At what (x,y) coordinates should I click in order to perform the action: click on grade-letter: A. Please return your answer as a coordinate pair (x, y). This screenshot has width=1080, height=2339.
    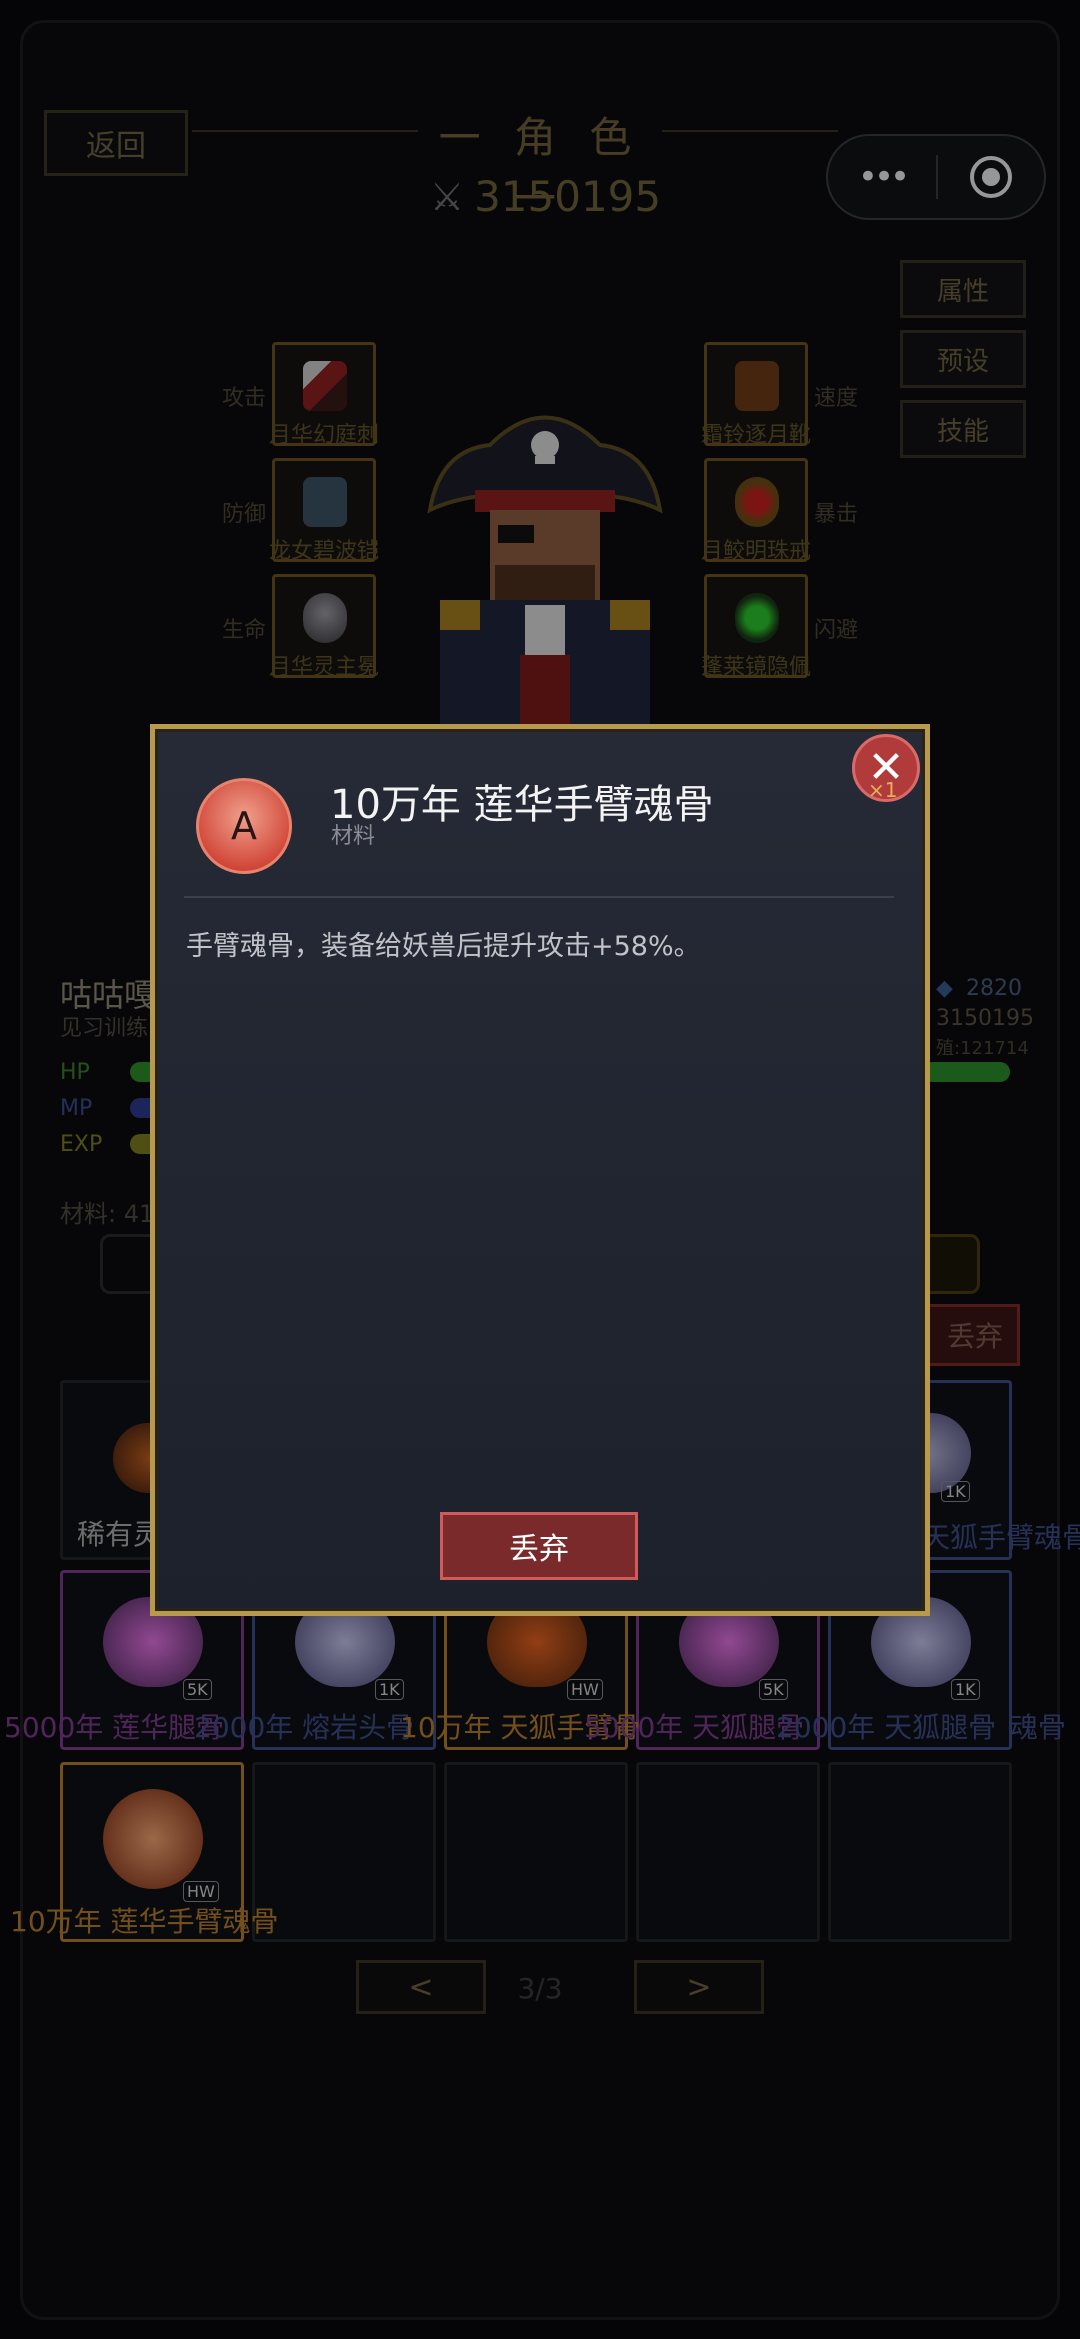
    Looking at the image, I should click on (244, 826).